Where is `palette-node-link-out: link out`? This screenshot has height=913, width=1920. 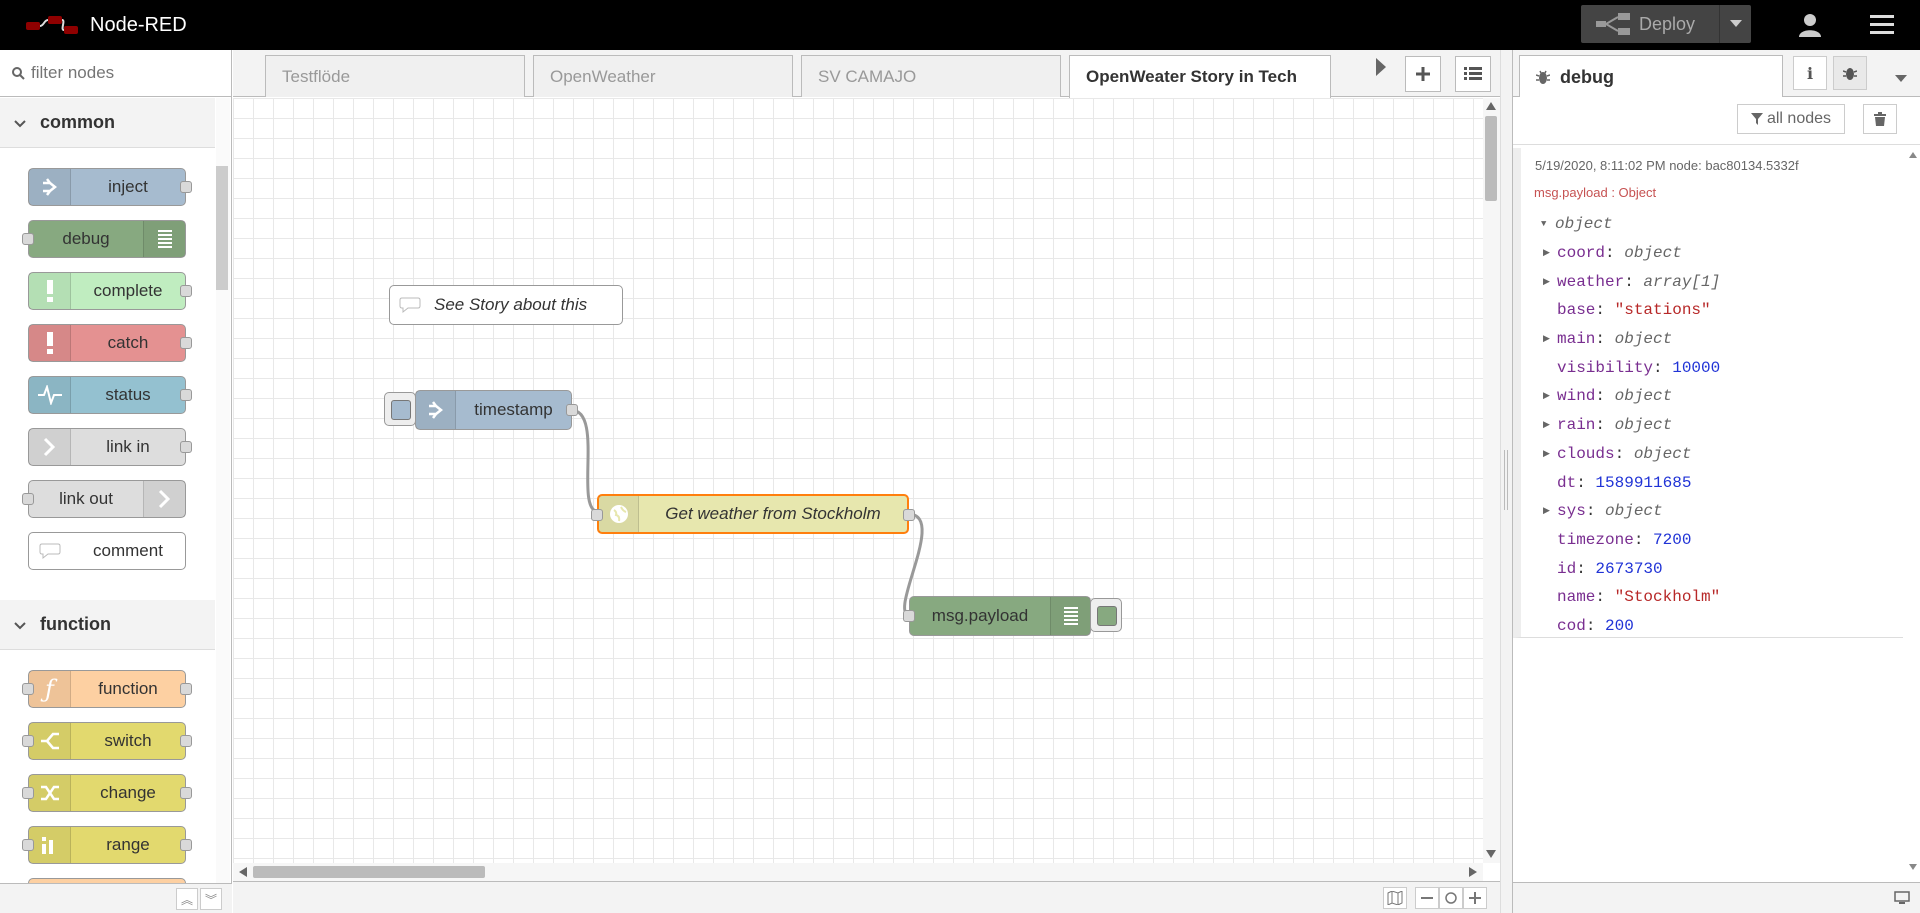
palette-node-link-out: link out is located at coordinates (104, 499).